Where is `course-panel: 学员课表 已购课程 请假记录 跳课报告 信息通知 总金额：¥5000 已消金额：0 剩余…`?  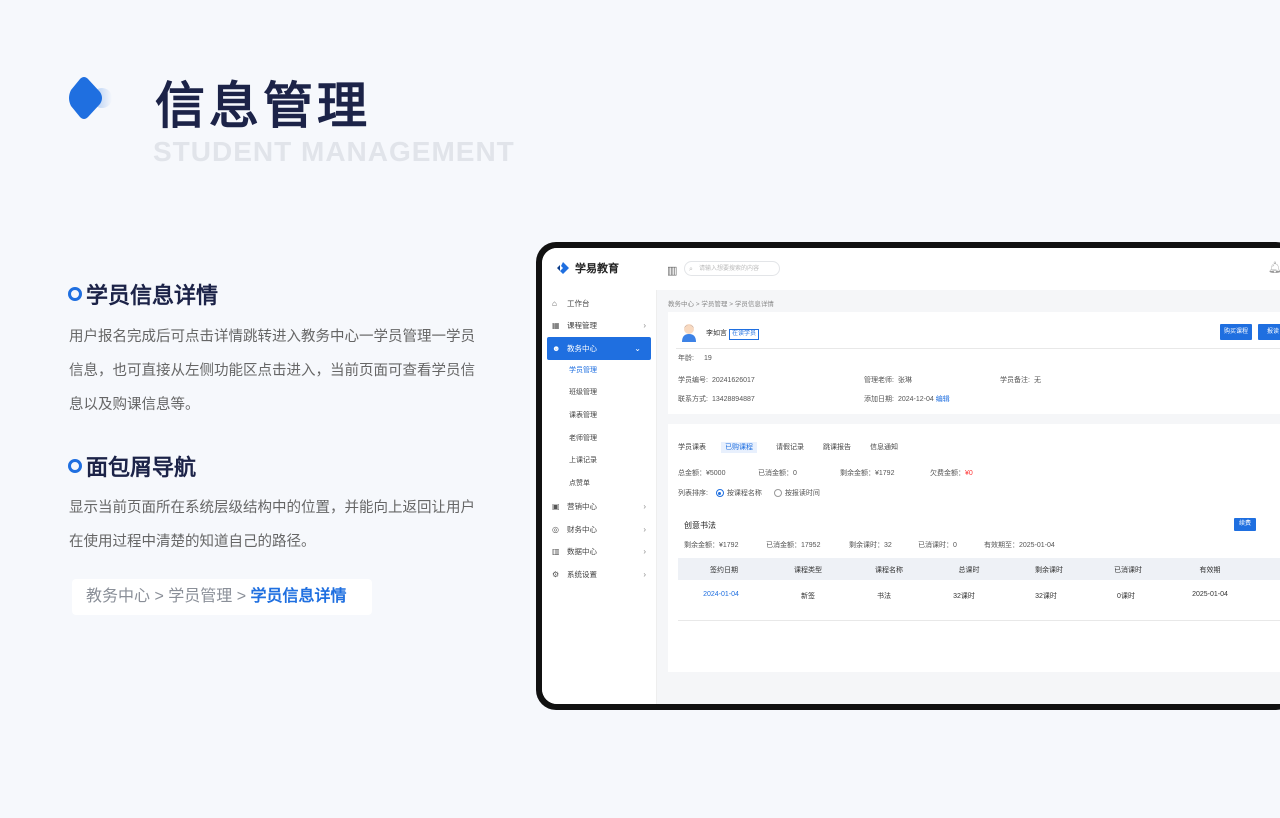 course-panel: 学员课表 已购课程 请假记录 跳课报告 信息通知 总金额：¥5000 已消金额：0 剩余… is located at coordinates (974, 548).